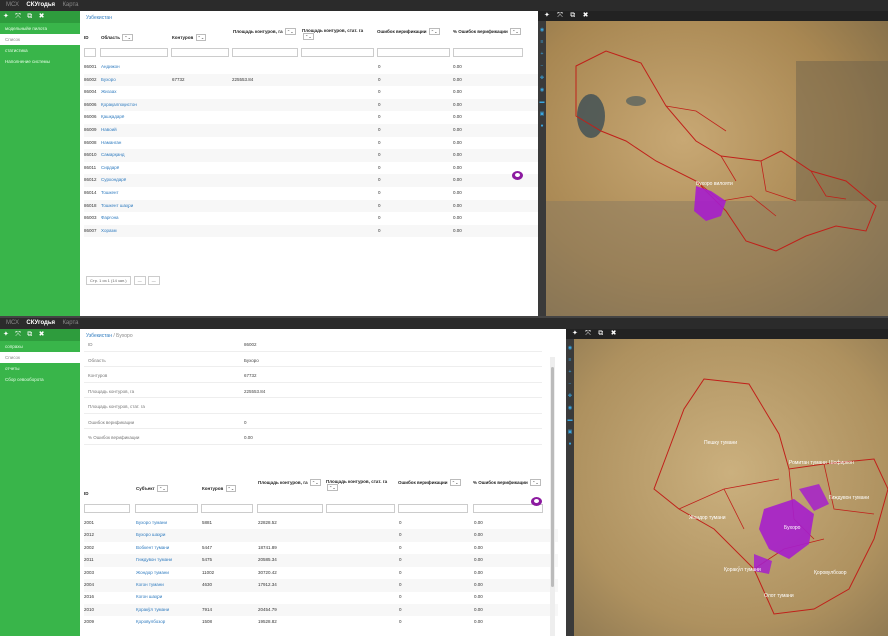 The height and width of the screenshot is (636, 888). What do you see at coordinates (119, 105) in the screenshot?
I see `cell-region-link: Қорақалпоқистон` at bounding box center [119, 105].